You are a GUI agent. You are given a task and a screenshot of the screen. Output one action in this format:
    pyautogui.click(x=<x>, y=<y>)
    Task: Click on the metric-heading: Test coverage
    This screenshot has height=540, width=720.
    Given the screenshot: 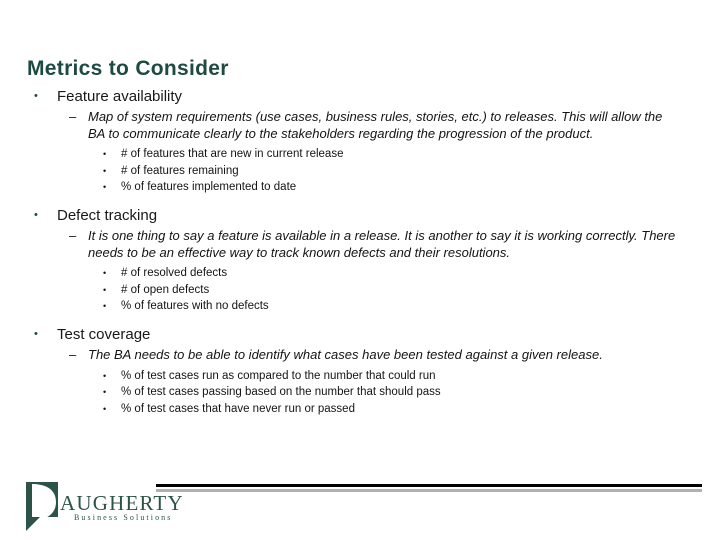 What is the action you would take?
    pyautogui.click(x=104, y=335)
    